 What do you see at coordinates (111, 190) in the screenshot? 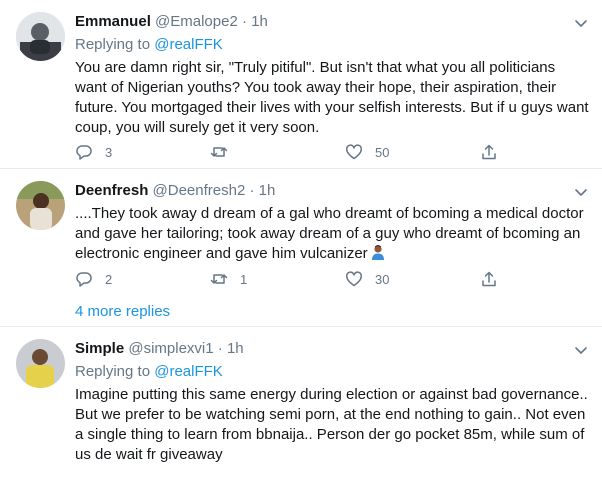
I see `author-name: Deenfresh` at bounding box center [111, 190].